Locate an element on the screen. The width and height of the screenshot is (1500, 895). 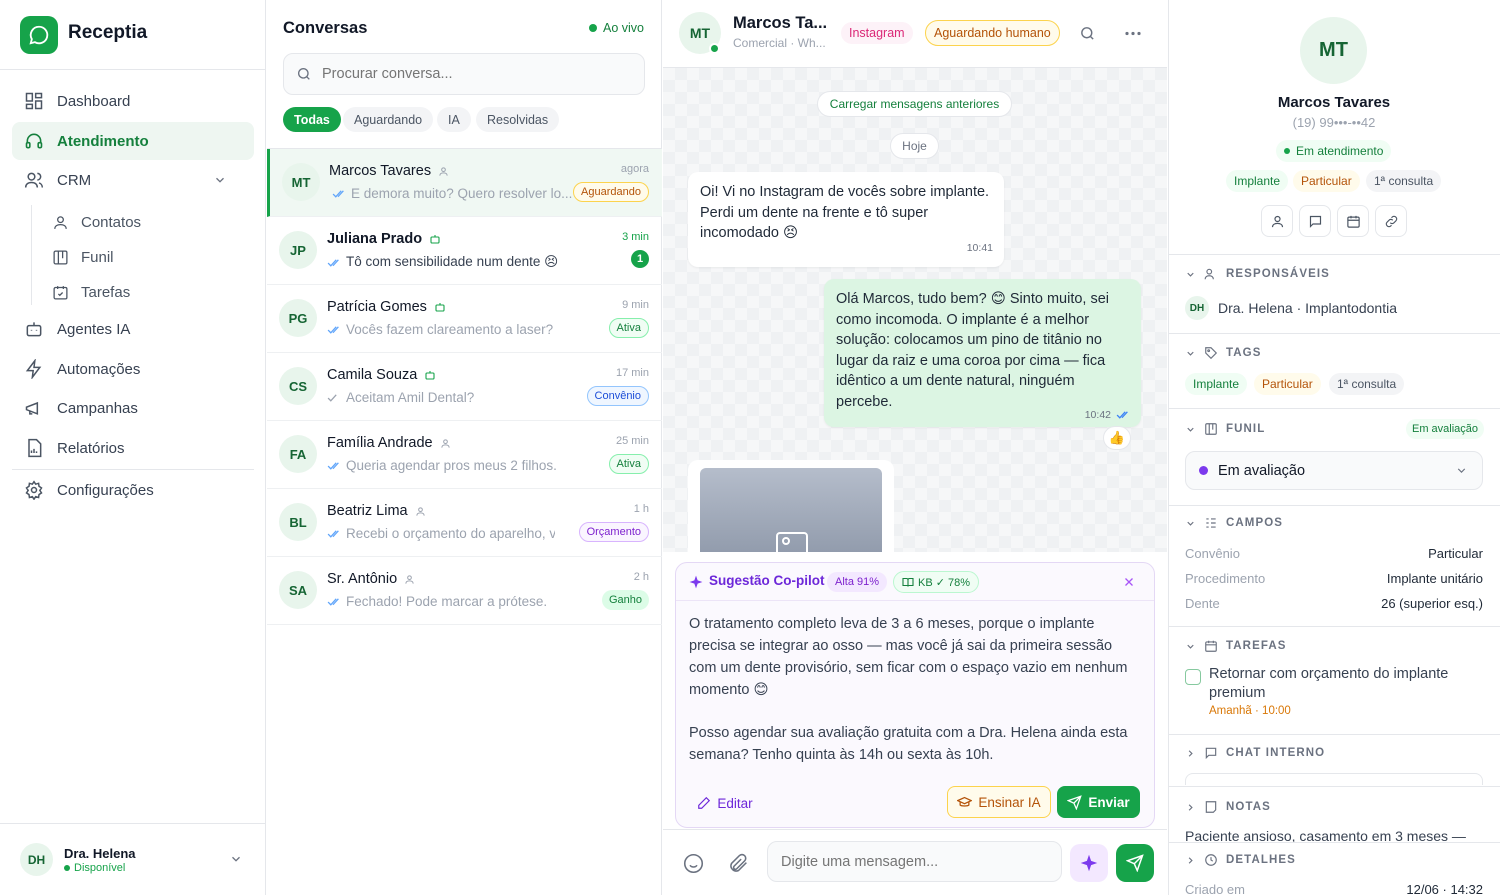
section-tags: TAGS is located at coordinates (1223, 353).